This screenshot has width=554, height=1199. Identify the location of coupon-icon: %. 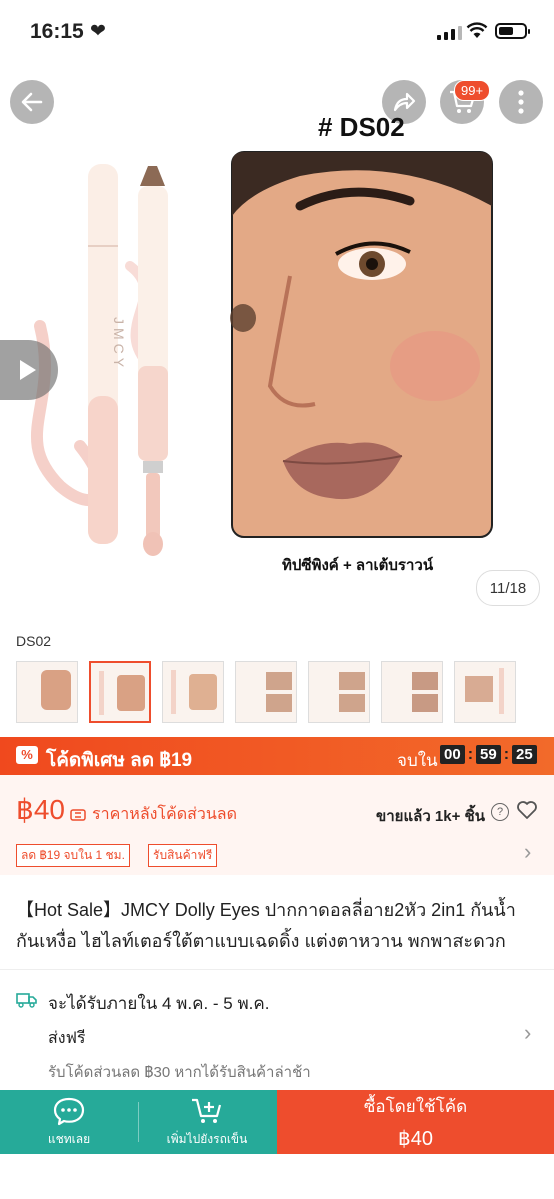
(27, 755).